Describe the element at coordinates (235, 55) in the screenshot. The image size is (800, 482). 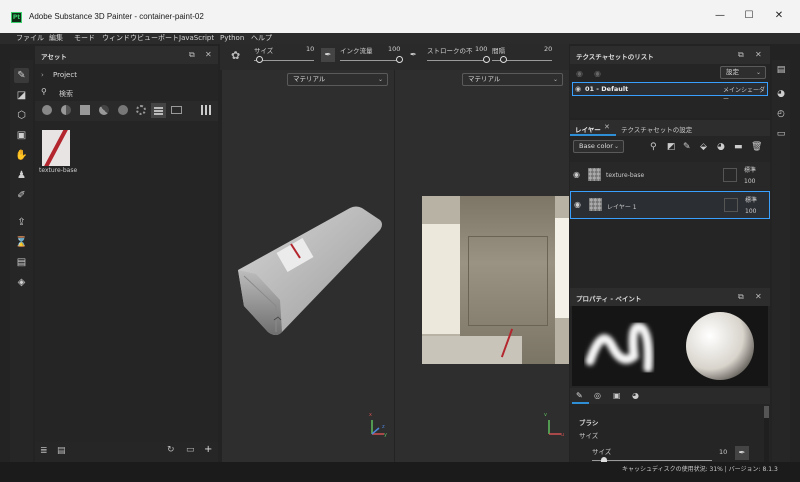
I see `brush-preset-icon: ✿` at that location.